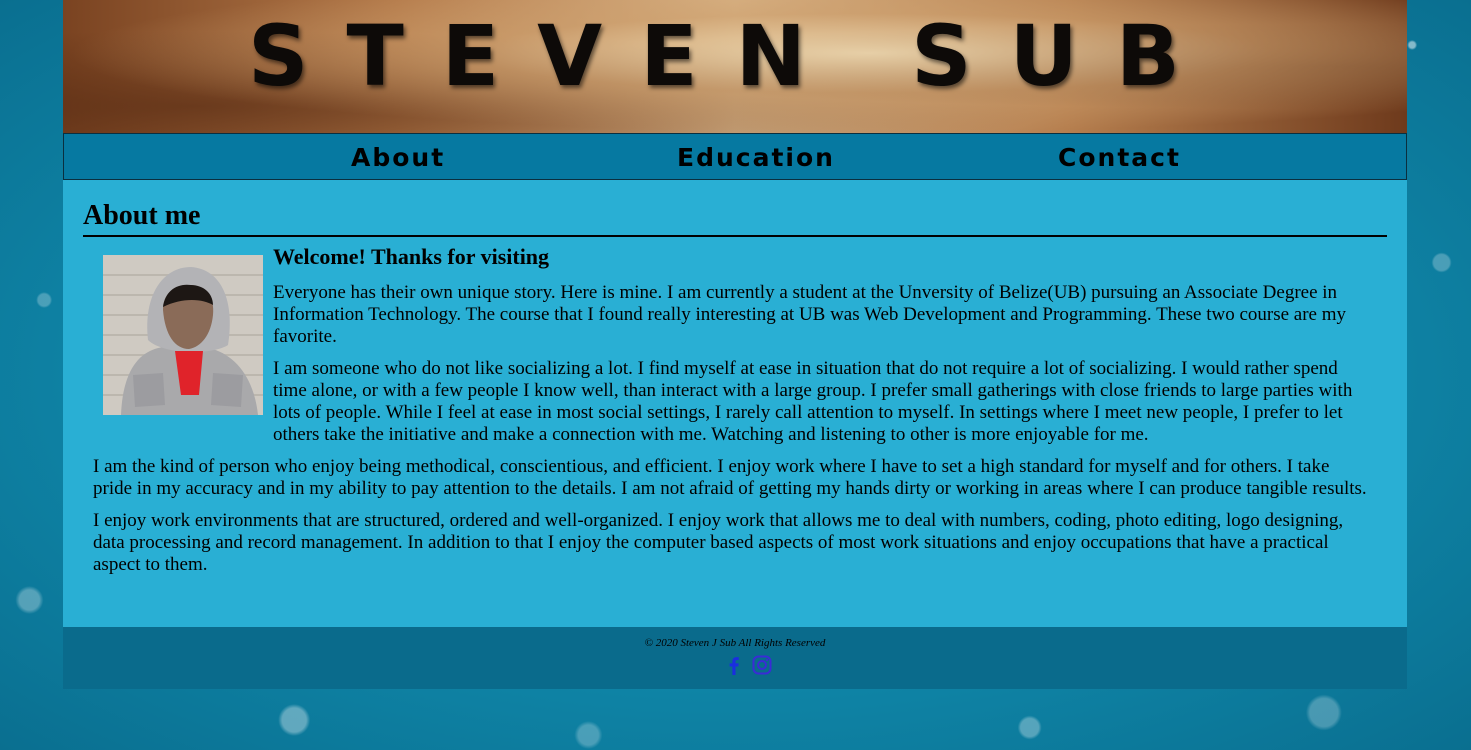 This screenshot has height=750, width=1471. What do you see at coordinates (734, 665) in the screenshot?
I see `facebook-icon` at bounding box center [734, 665].